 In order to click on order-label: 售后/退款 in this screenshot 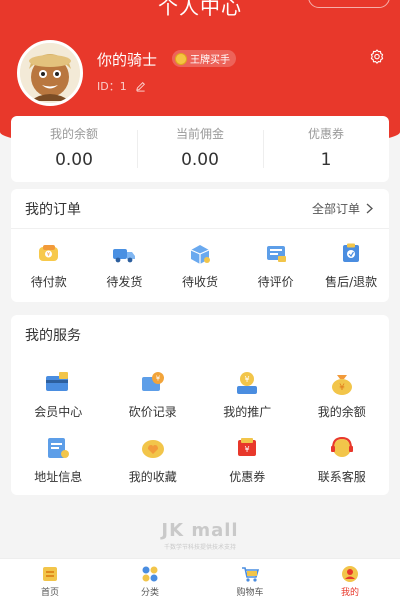, I will do `click(351, 282)`.